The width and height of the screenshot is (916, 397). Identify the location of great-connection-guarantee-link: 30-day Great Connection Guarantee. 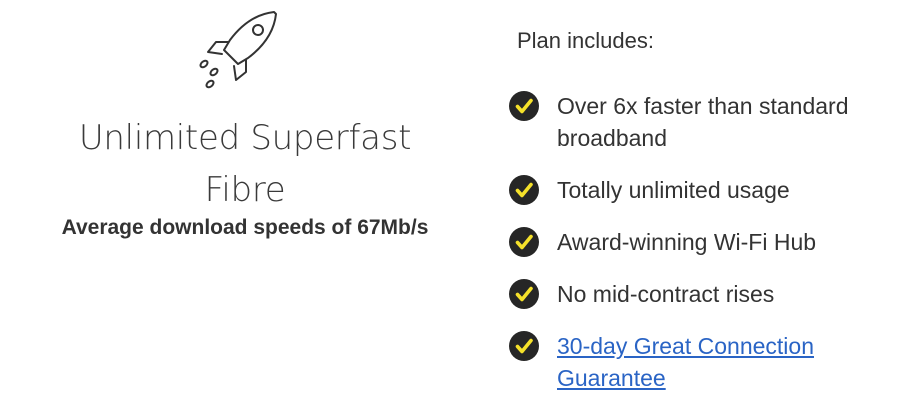
(685, 362).